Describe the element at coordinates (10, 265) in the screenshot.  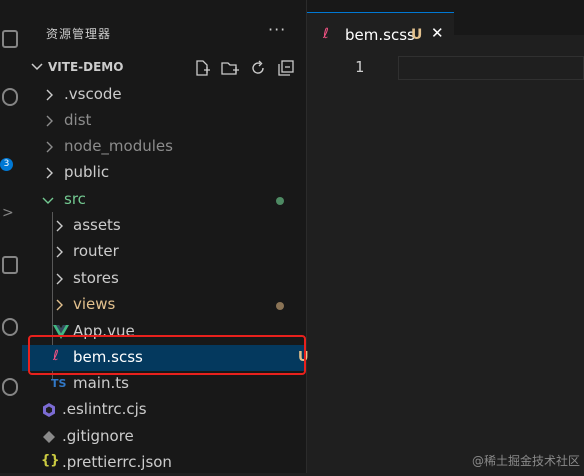
I see `extensions-icon` at that location.